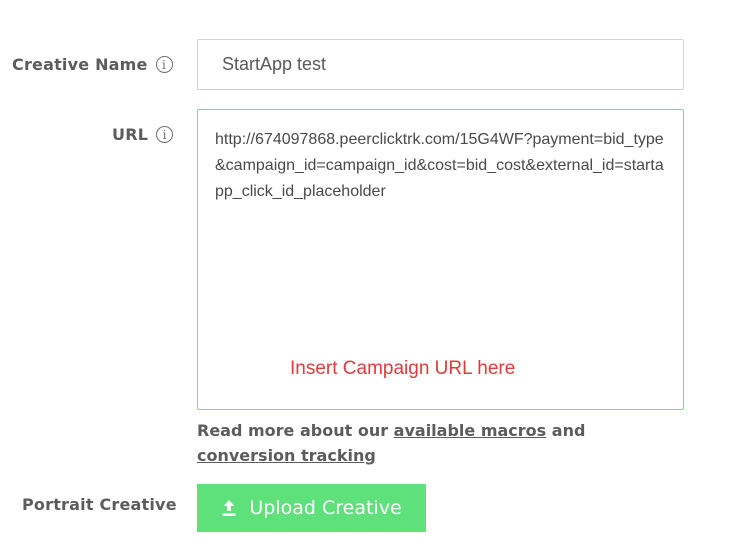 This screenshot has width=756, height=546. I want to click on upload-creative-label: Upload Creative, so click(325, 508).